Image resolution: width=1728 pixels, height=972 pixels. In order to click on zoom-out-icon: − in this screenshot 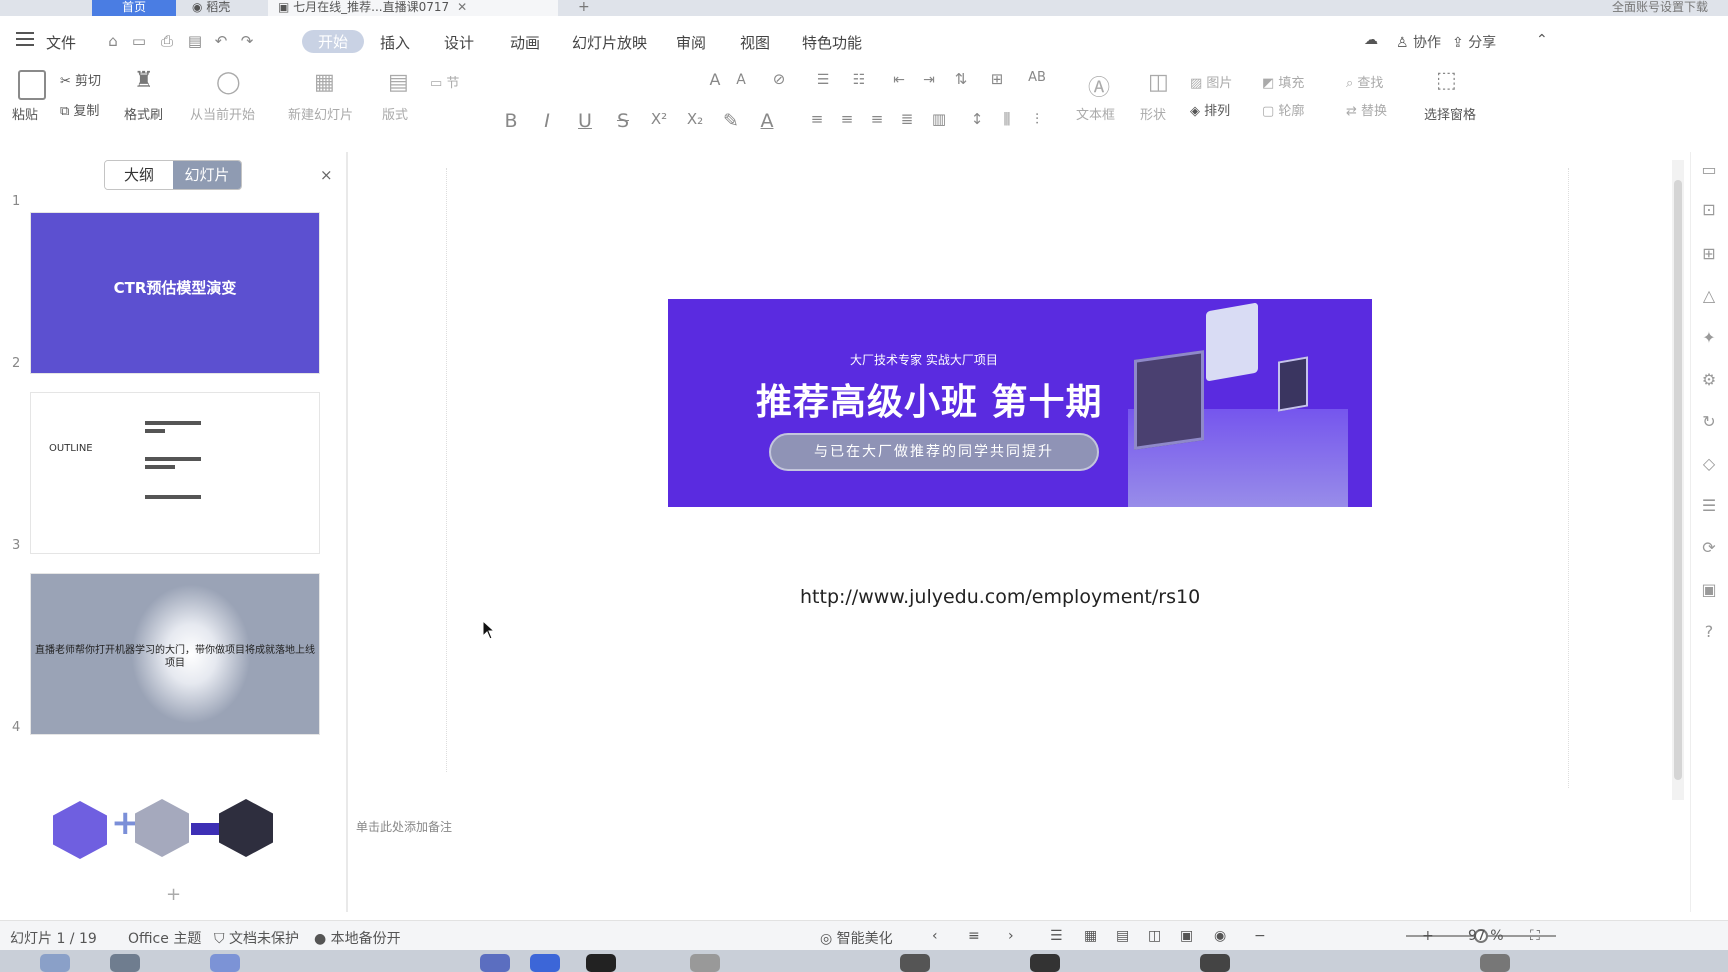, I will do `click(1260, 936)`.